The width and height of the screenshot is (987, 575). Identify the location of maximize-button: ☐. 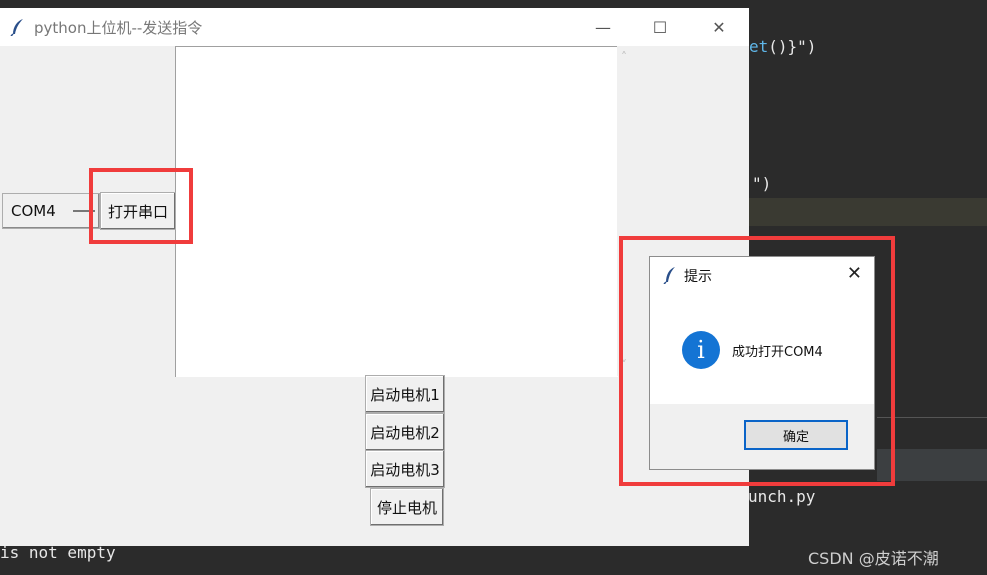
(660, 27).